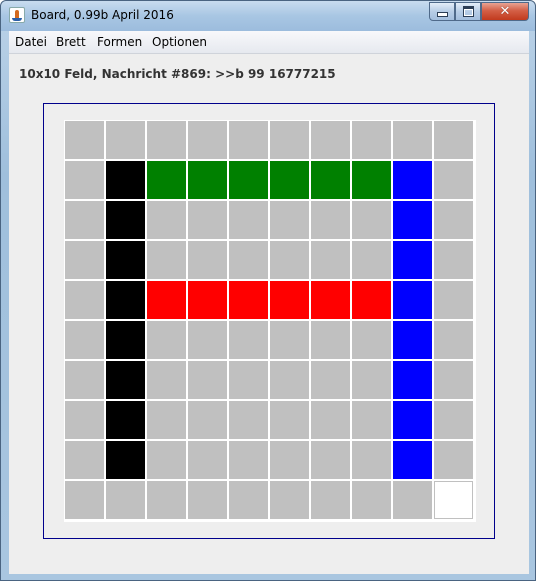 The image size is (536, 581). I want to click on maximize-button, so click(468, 11).